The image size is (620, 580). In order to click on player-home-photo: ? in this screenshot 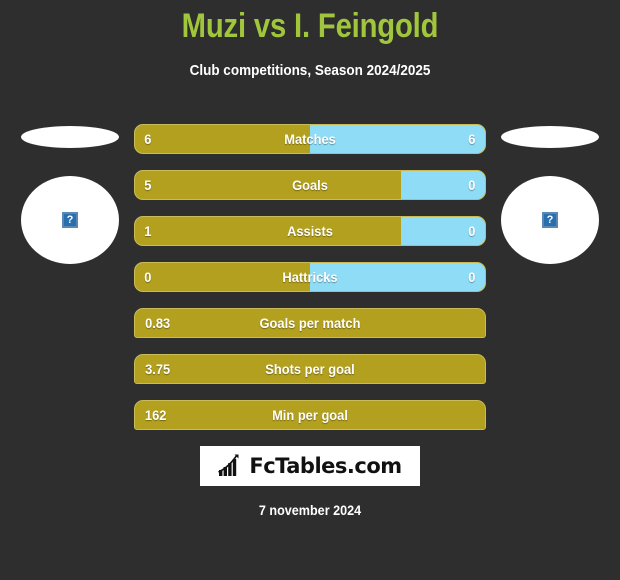, I will do `click(70, 220)`.